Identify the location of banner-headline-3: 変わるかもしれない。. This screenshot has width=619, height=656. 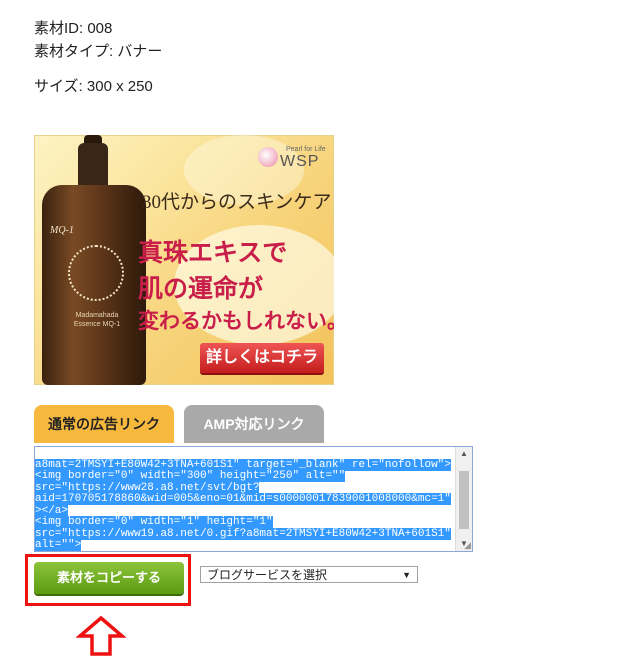
(236, 320).